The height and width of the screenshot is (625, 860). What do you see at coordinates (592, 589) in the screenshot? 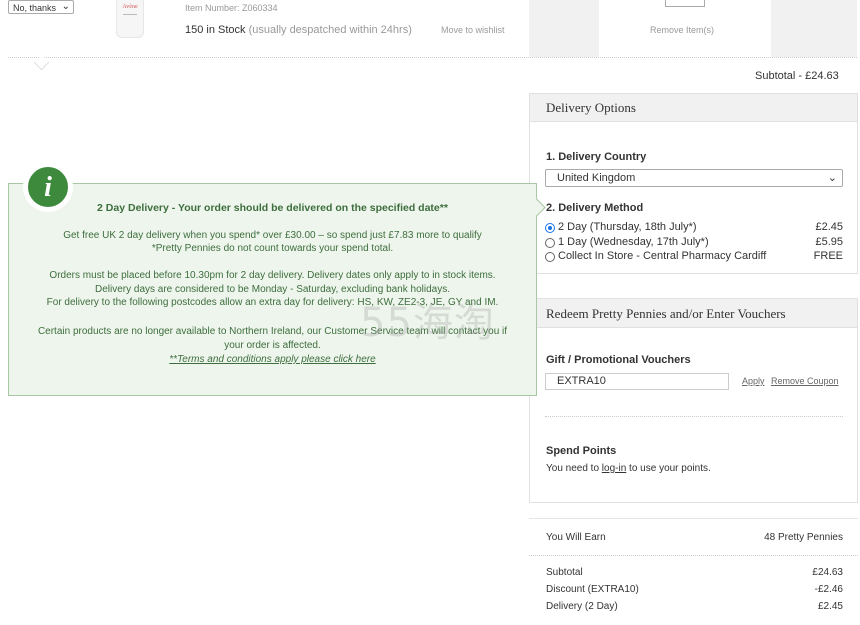
I see `summary-row-label: Discount (EXTRA10)` at bounding box center [592, 589].